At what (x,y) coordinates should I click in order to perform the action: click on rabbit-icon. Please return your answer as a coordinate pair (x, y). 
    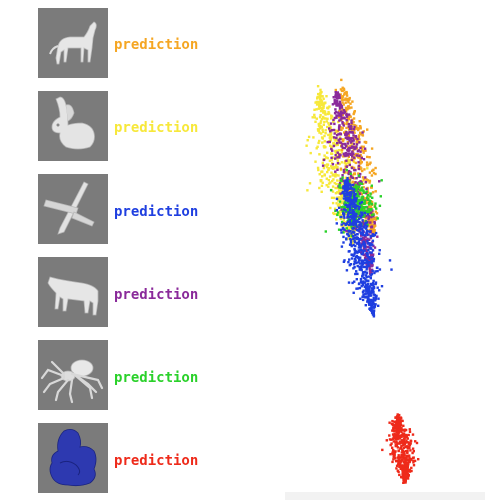
    Looking at the image, I should click on (73, 123).